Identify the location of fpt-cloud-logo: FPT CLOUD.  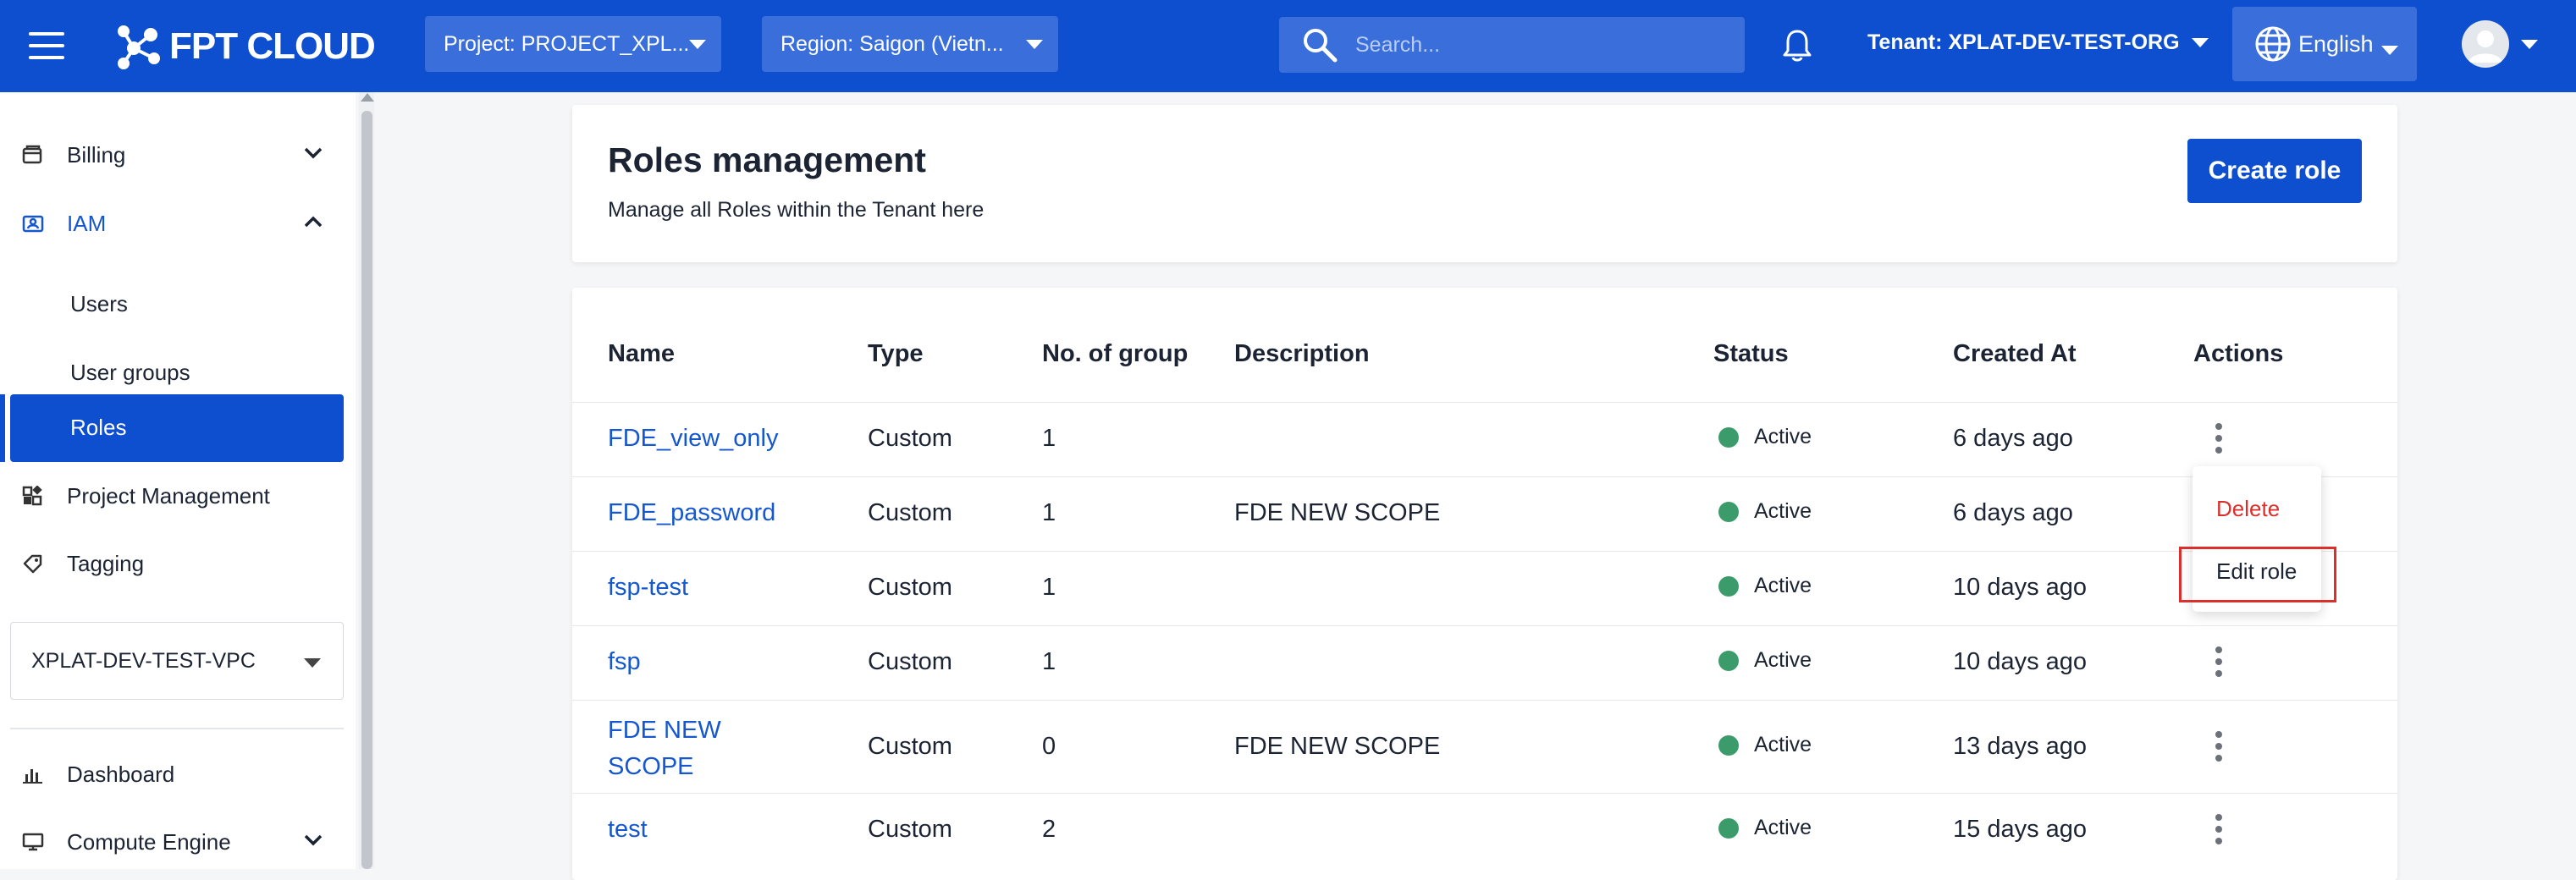
(247, 47).